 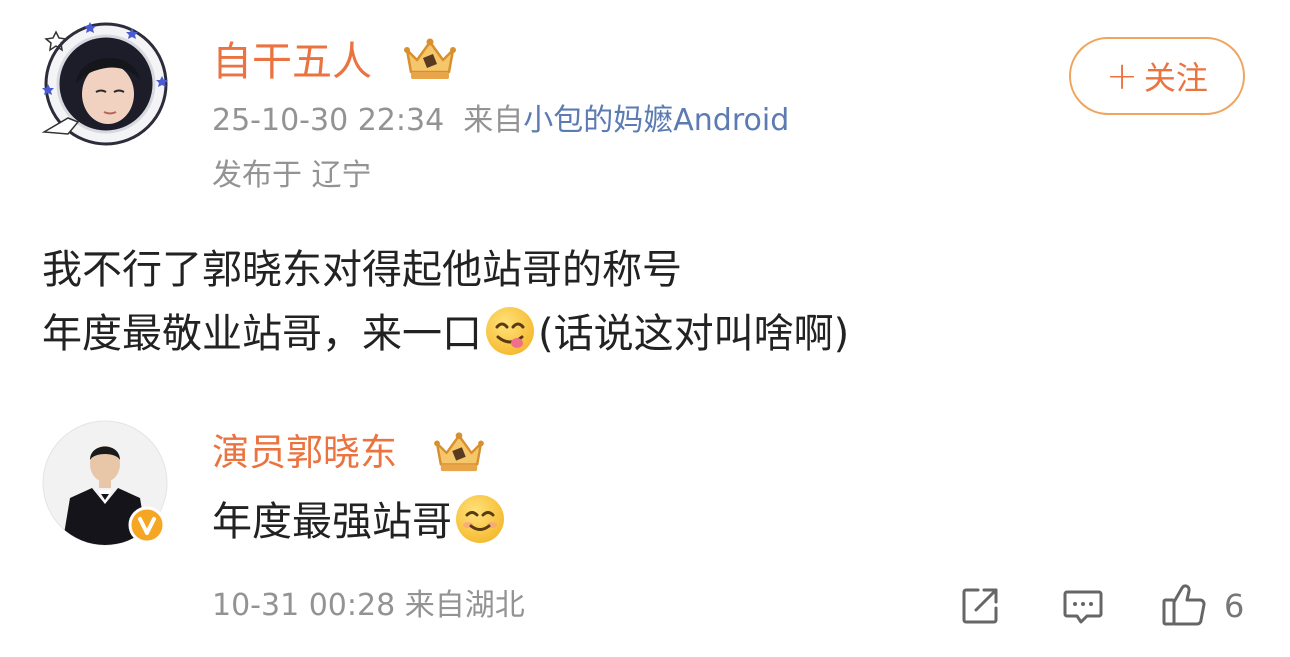 What do you see at coordinates (328, 120) in the screenshot?
I see `post-time: 25-10-30 22:34` at bounding box center [328, 120].